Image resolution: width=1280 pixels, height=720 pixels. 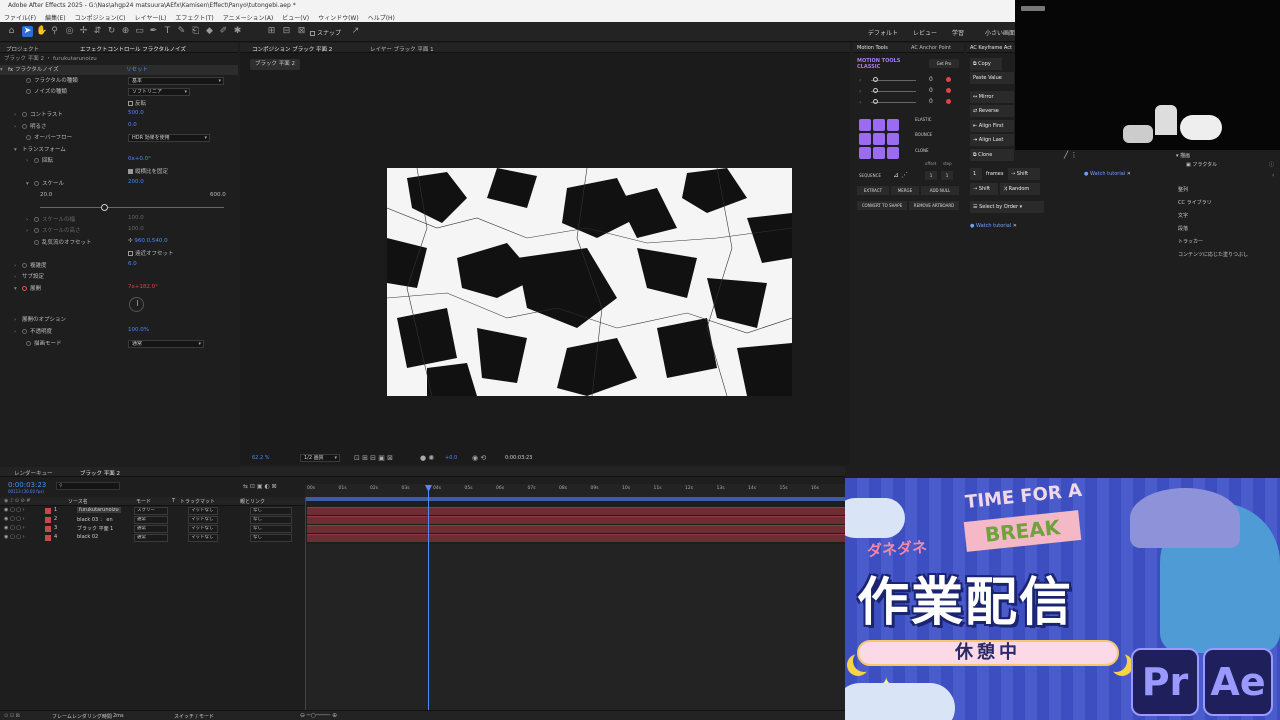 What do you see at coordinates (69, 31) in the screenshot?
I see `orbit-camera-icon: ◎` at bounding box center [69, 31].